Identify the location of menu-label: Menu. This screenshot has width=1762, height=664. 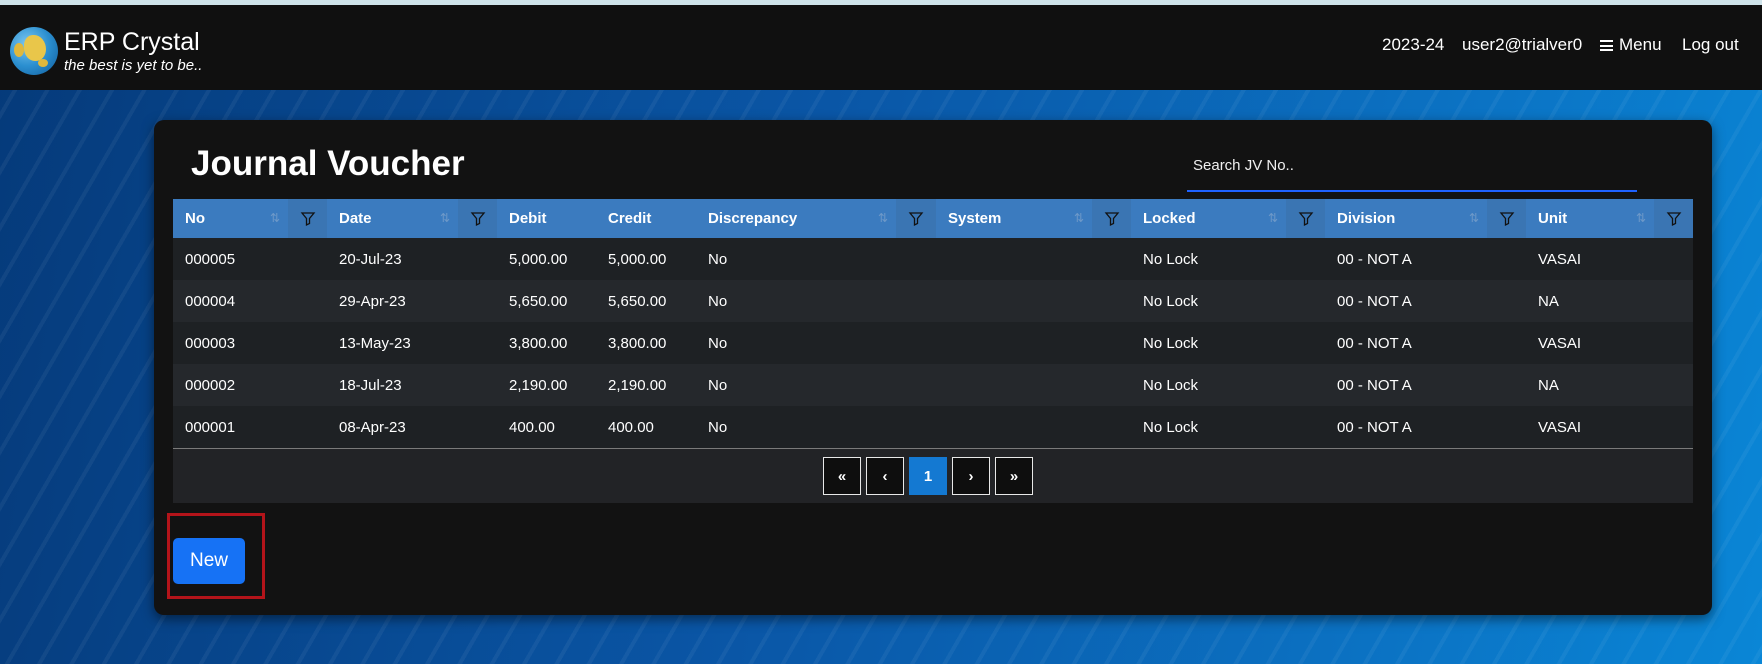
(1640, 44).